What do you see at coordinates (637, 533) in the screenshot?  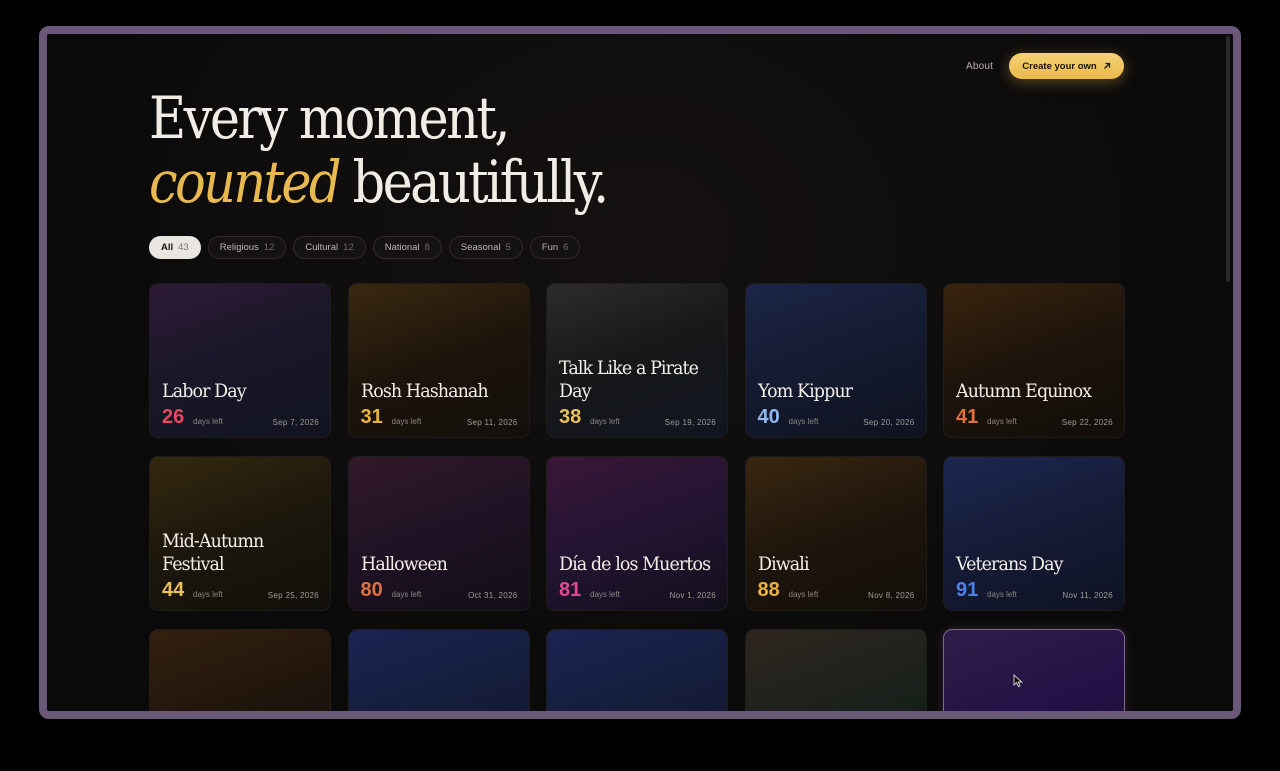 I see `countdown-card: Día de los Muertos 81 days left Nov 1, 2026` at bounding box center [637, 533].